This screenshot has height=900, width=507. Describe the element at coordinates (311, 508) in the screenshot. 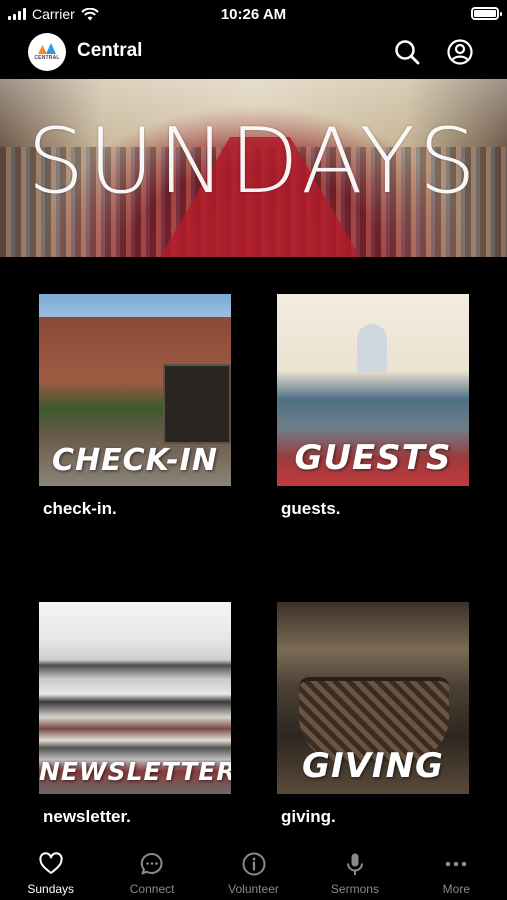

I see `guests-caption: guests.` at that location.